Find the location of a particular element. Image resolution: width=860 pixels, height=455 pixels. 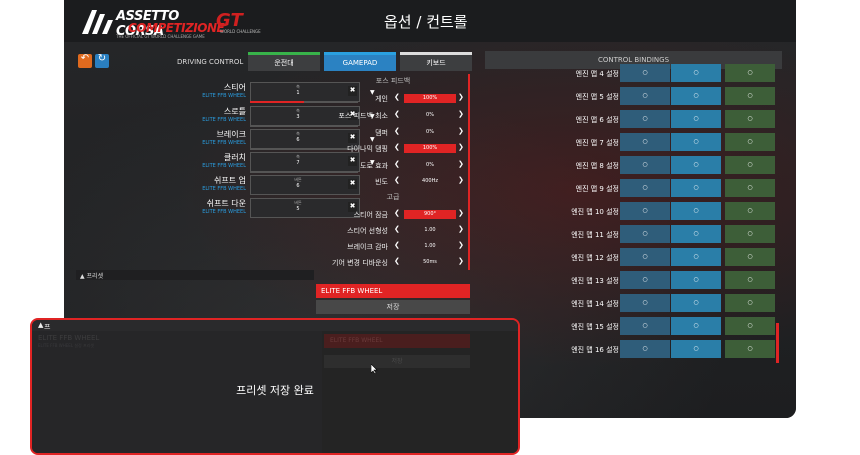

gt-tagline: WORLD CHALLENGE is located at coordinates (240, 31).